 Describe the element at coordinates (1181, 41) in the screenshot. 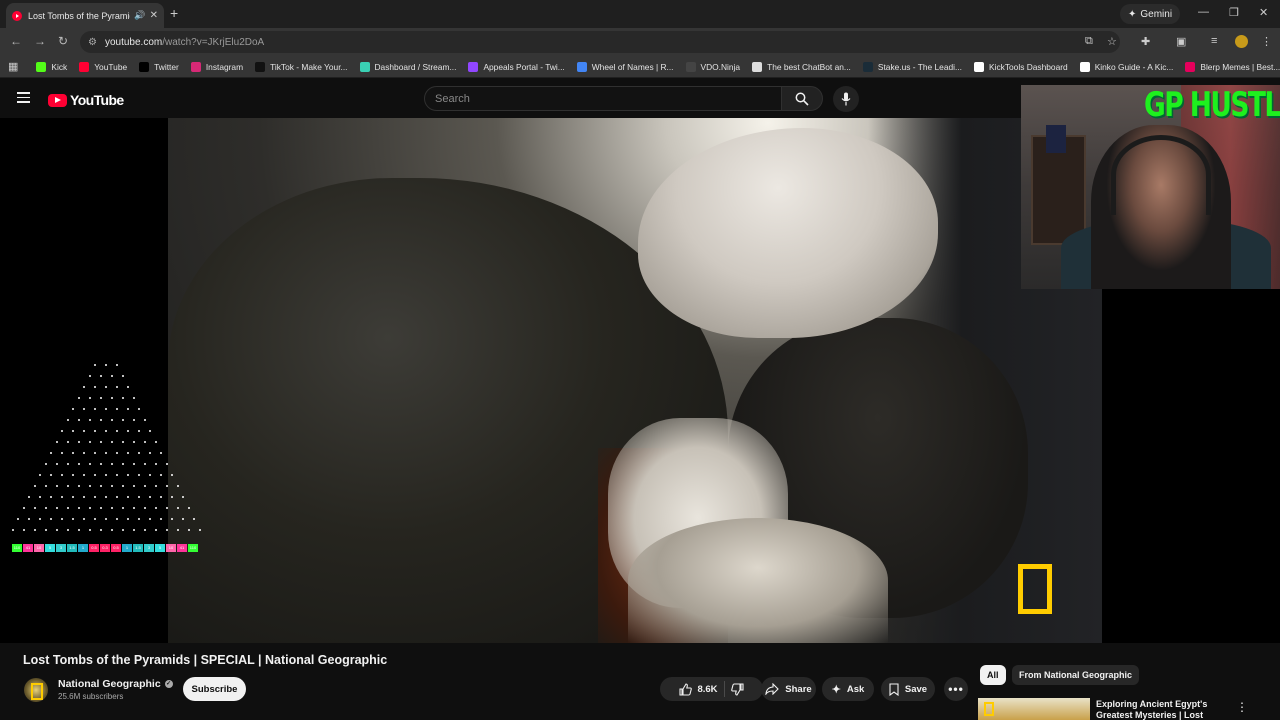

I see `cast-icon: ▣` at that location.